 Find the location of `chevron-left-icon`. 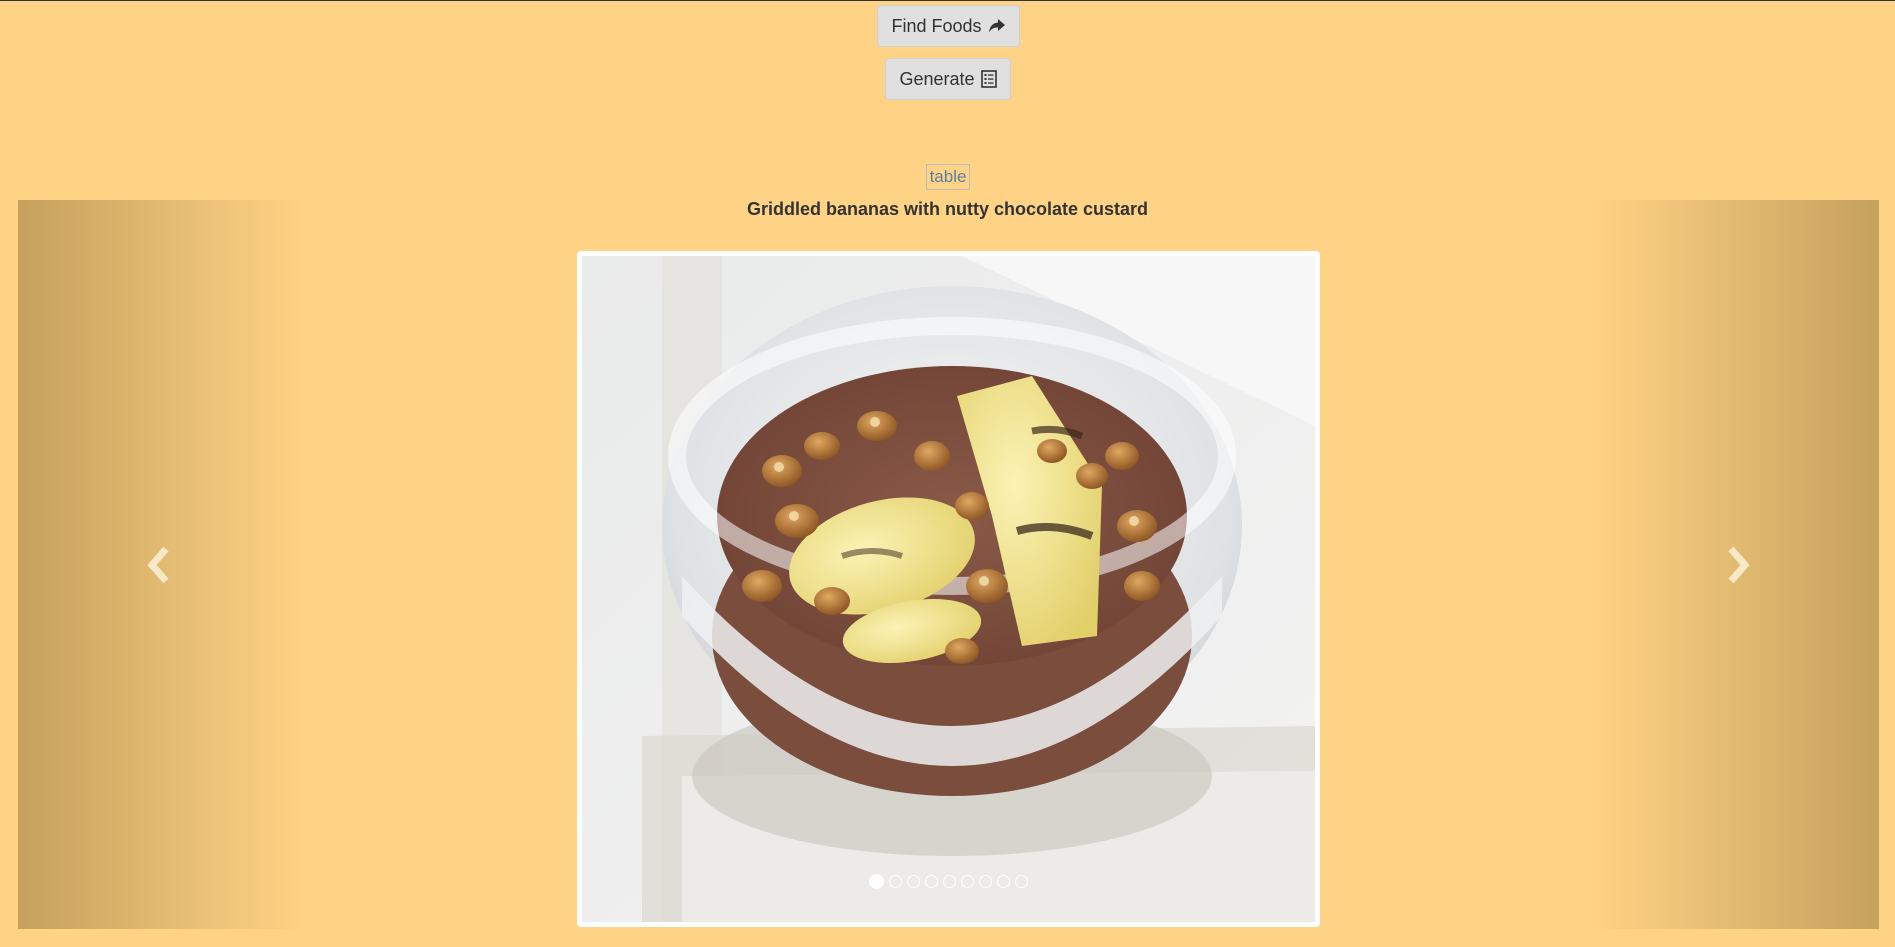

chevron-left-icon is located at coordinates (158, 564).